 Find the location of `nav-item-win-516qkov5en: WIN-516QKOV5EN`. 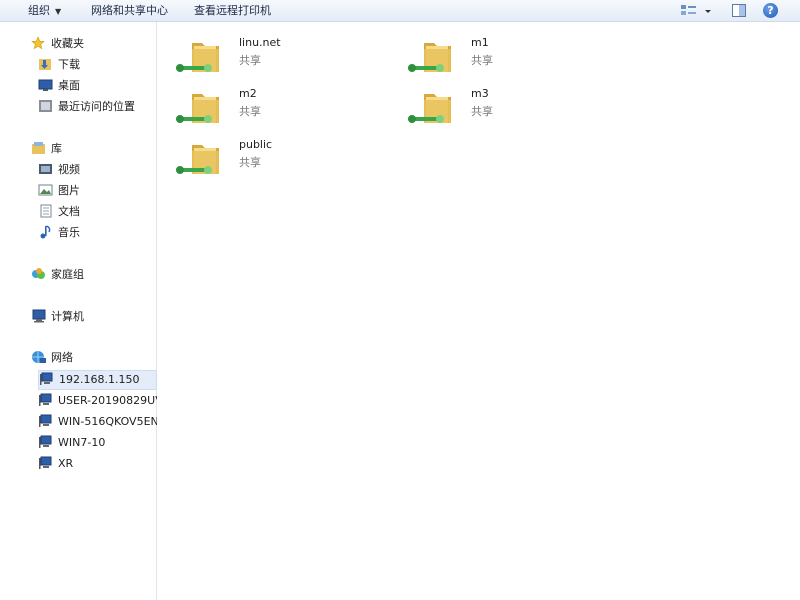

nav-item-win-516qkov5en: WIN-516QKOV5EN is located at coordinates (97, 422).